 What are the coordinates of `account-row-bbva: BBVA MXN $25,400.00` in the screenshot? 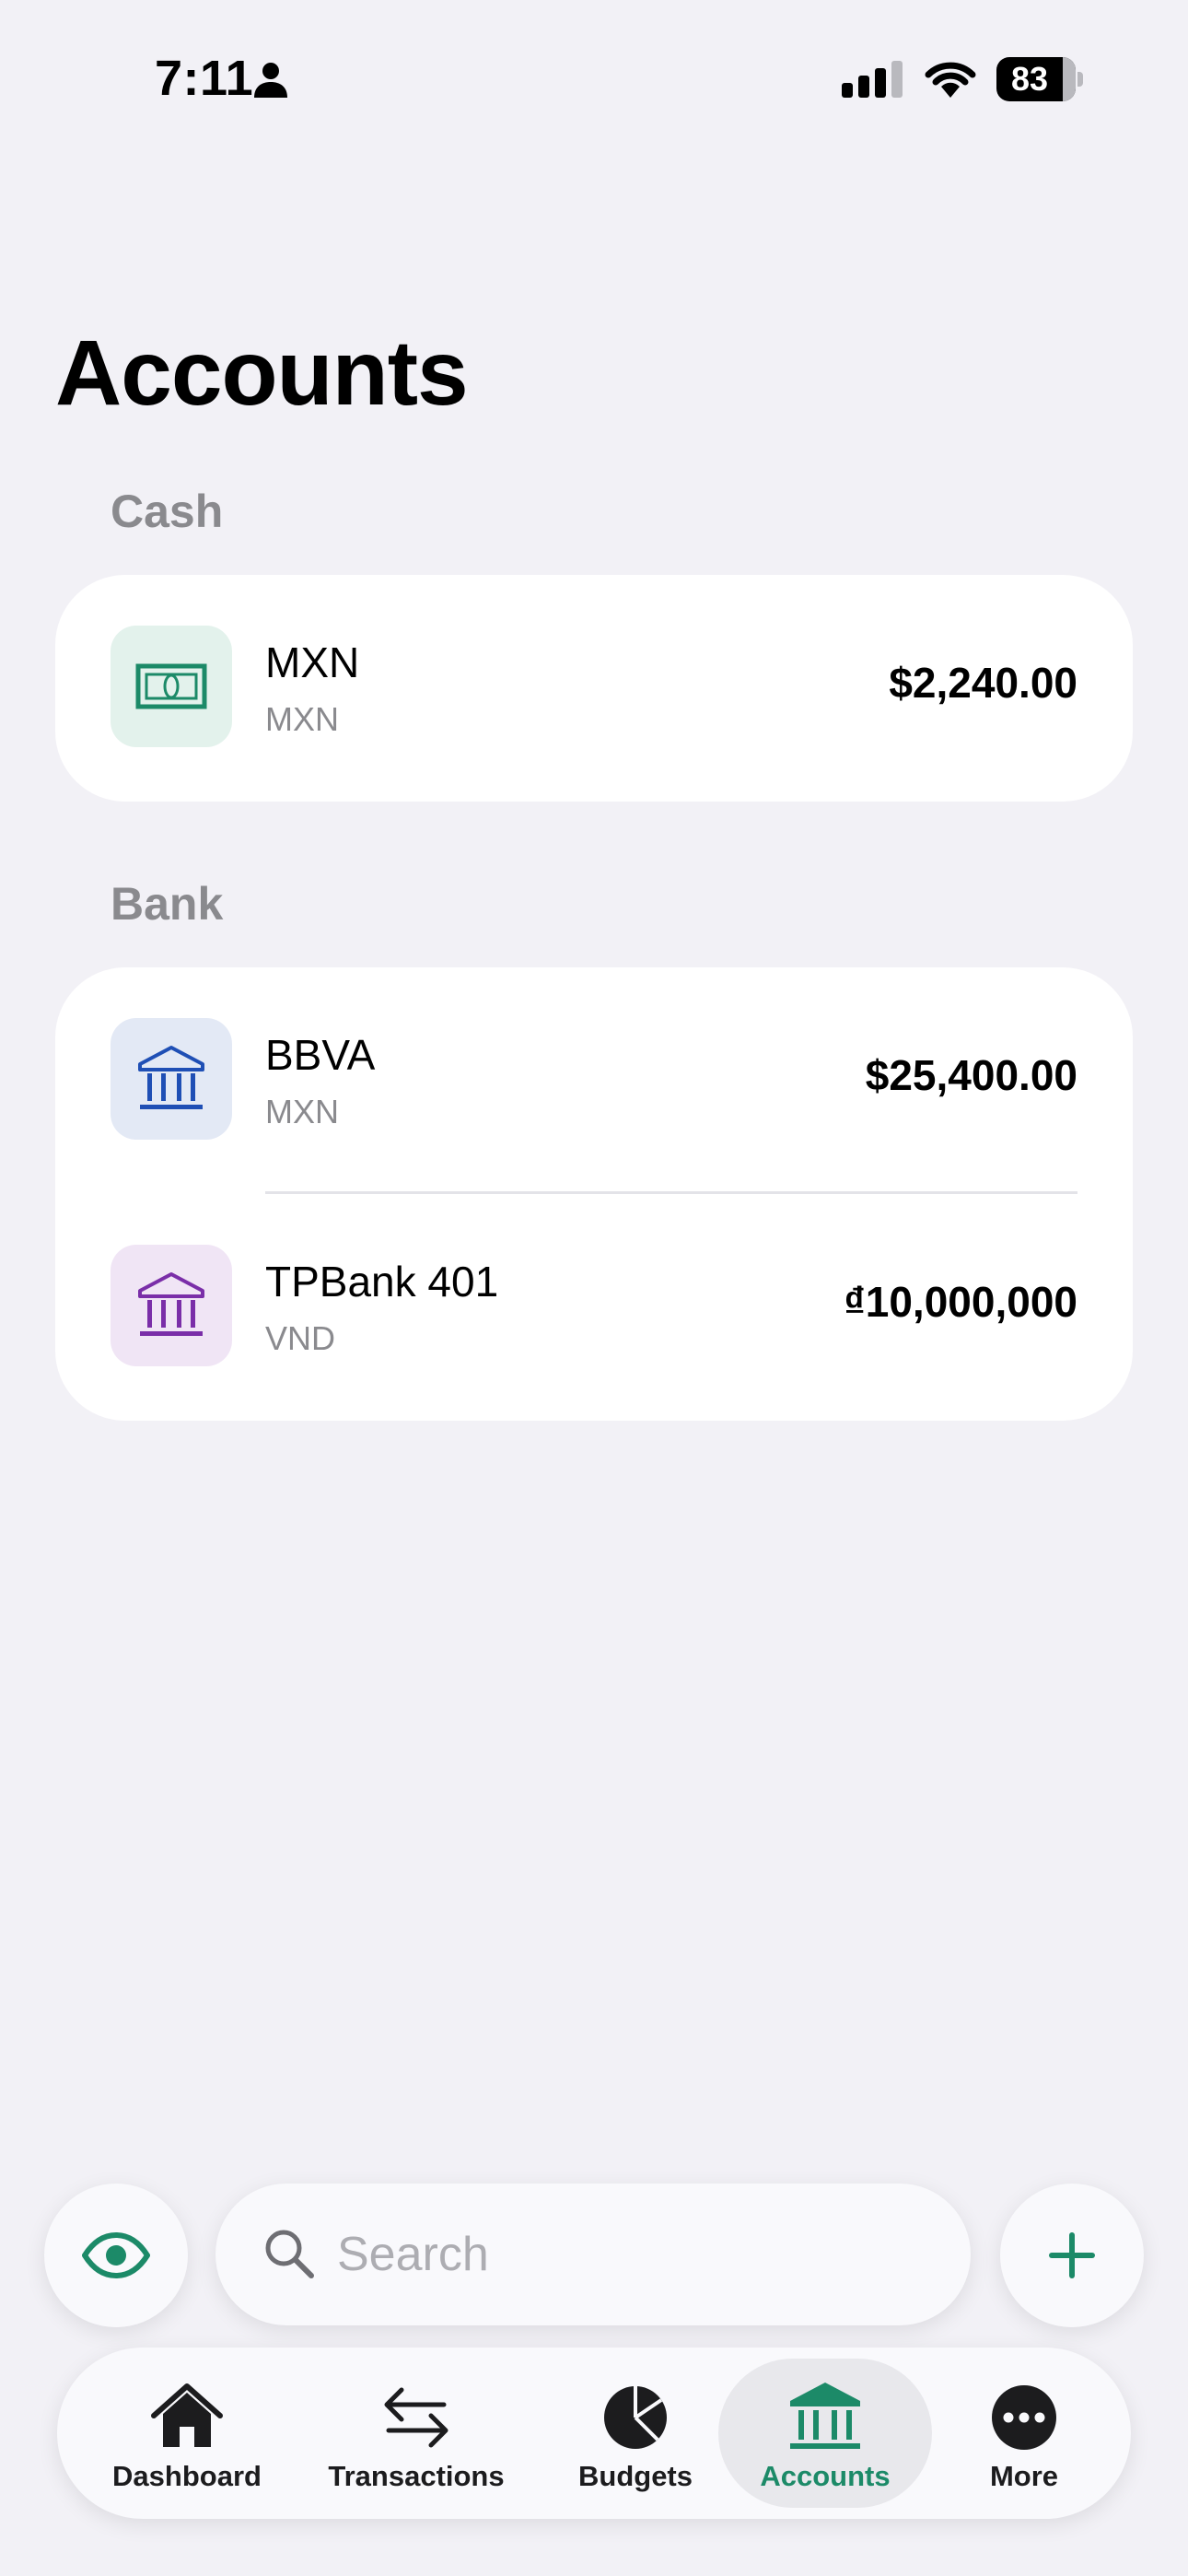 It's located at (594, 1080).